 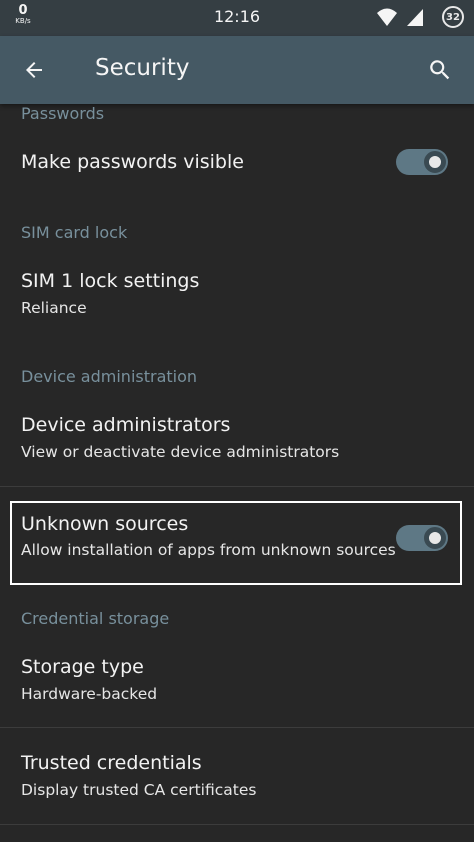 I want to click on pref-title: Make passwords visible, so click(x=132, y=162).